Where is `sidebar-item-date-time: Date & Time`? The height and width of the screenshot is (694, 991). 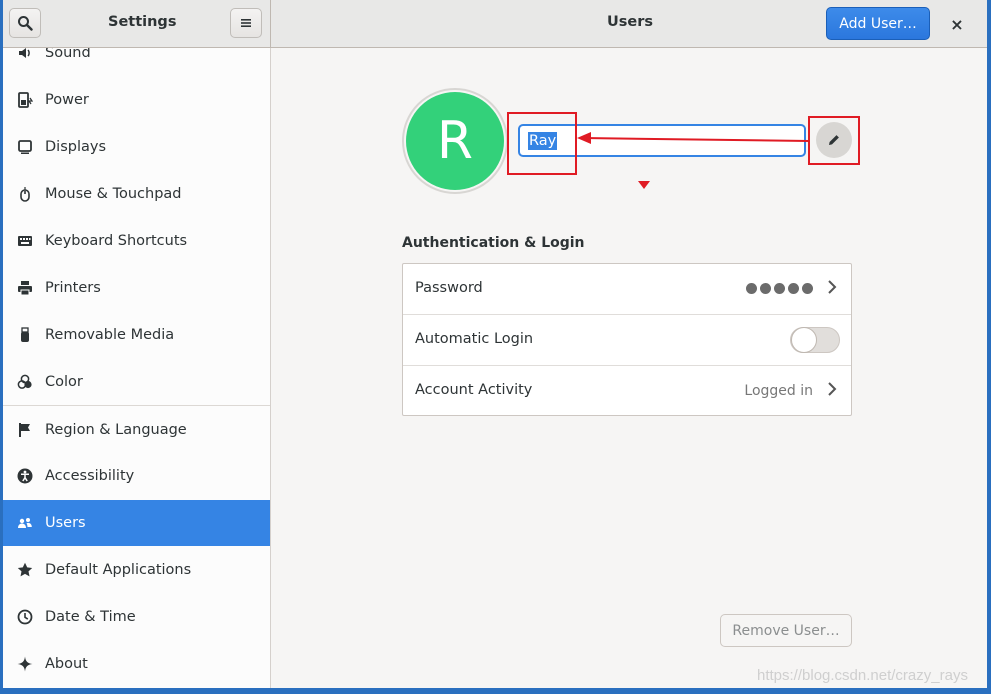 sidebar-item-date-time: Date & Time is located at coordinates (136, 617).